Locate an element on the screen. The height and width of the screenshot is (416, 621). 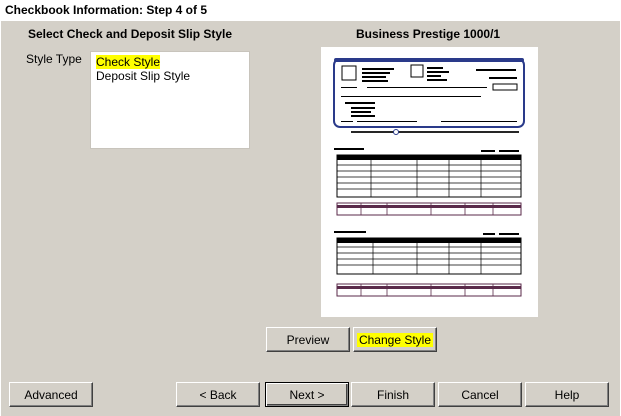
check-illustration is located at coordinates (429, 96).